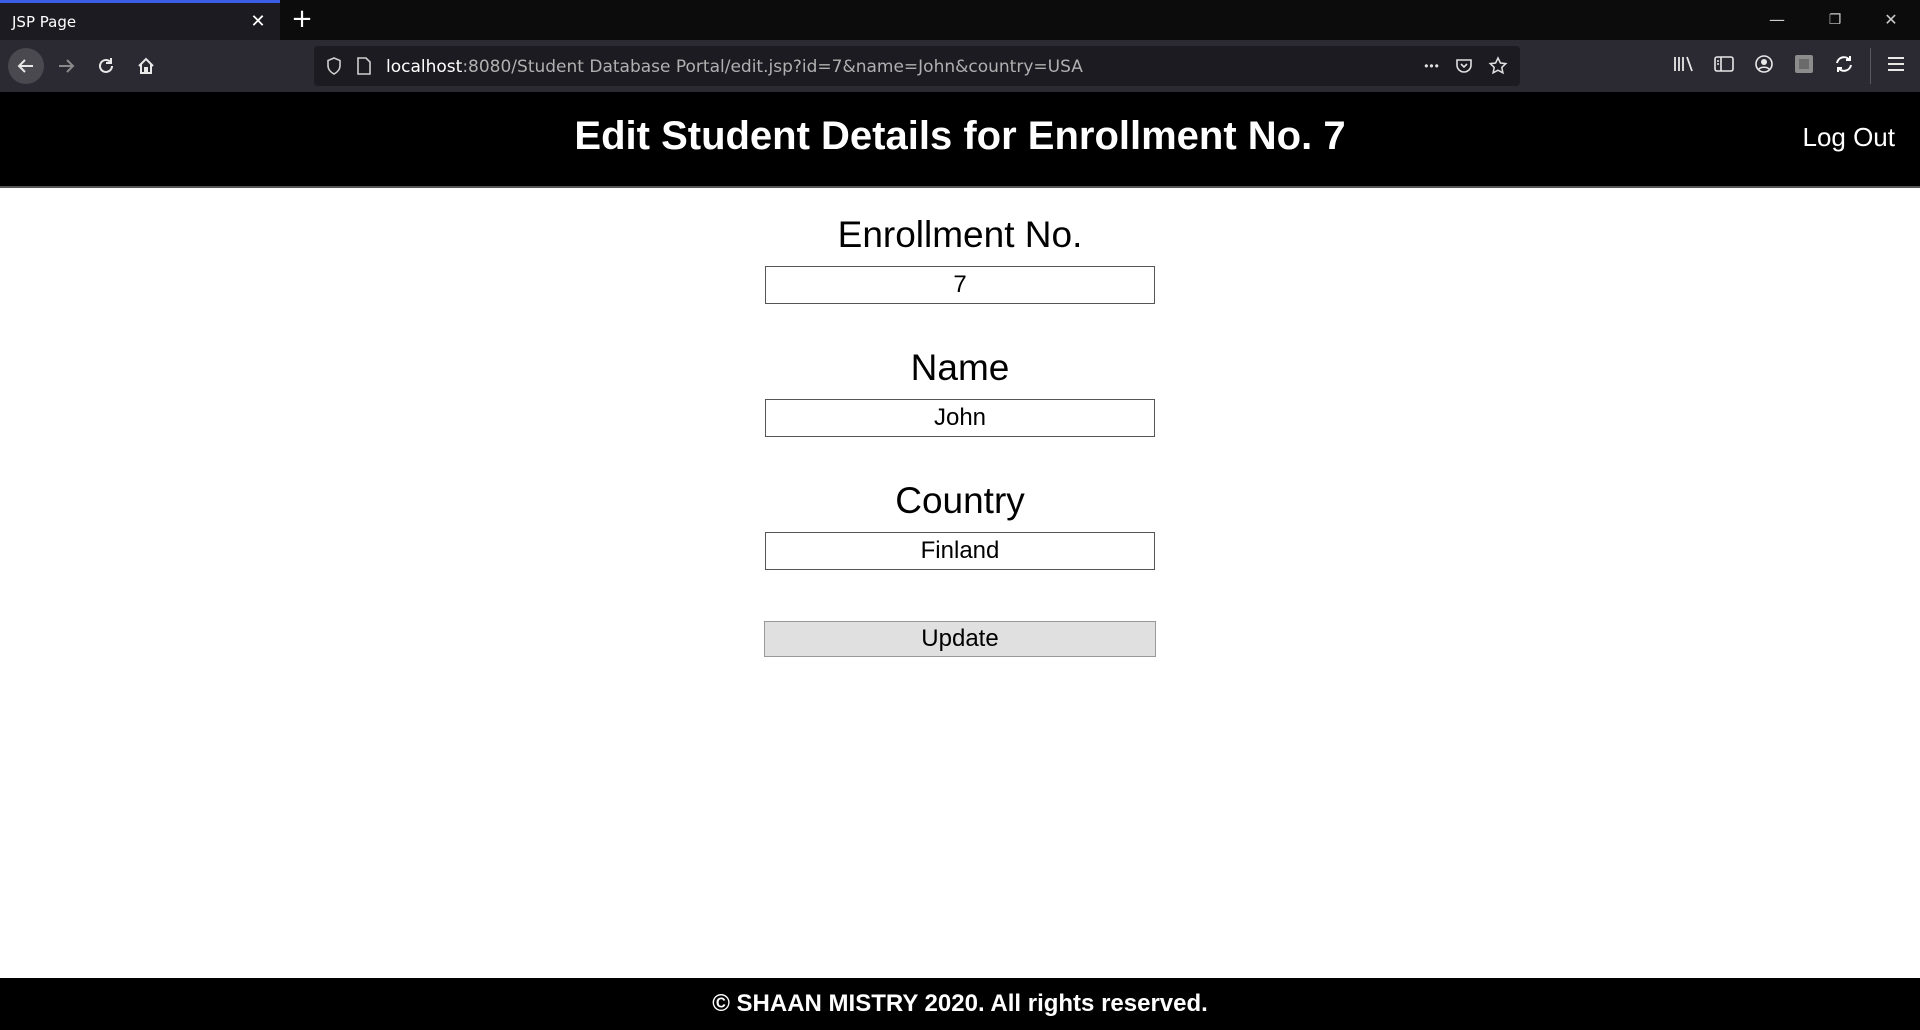  I want to click on library-icon, so click(1684, 64).